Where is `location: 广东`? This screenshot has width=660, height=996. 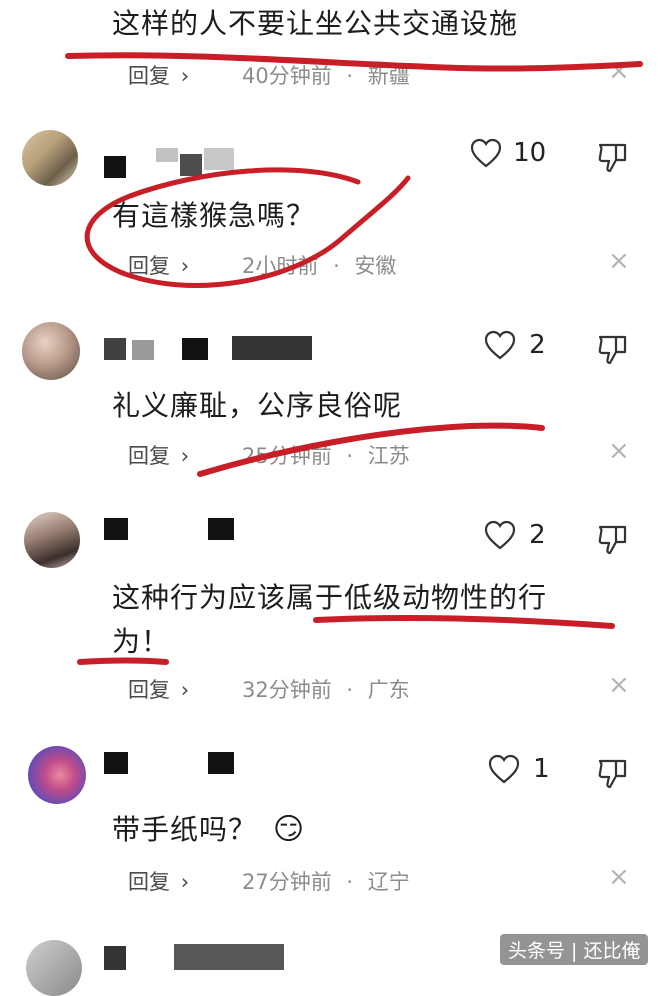
location: 广东 is located at coordinates (388, 690).